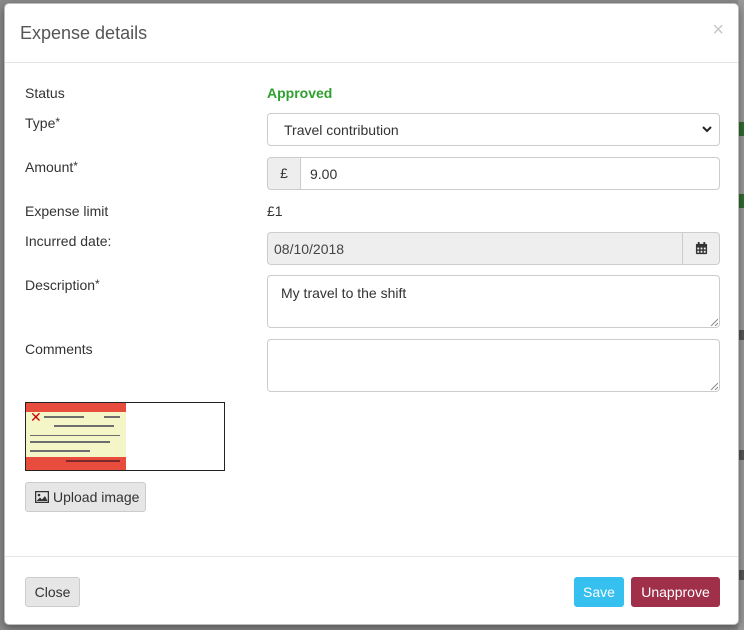  Describe the element at coordinates (76, 463) in the screenshot. I see `ticket-band` at that location.